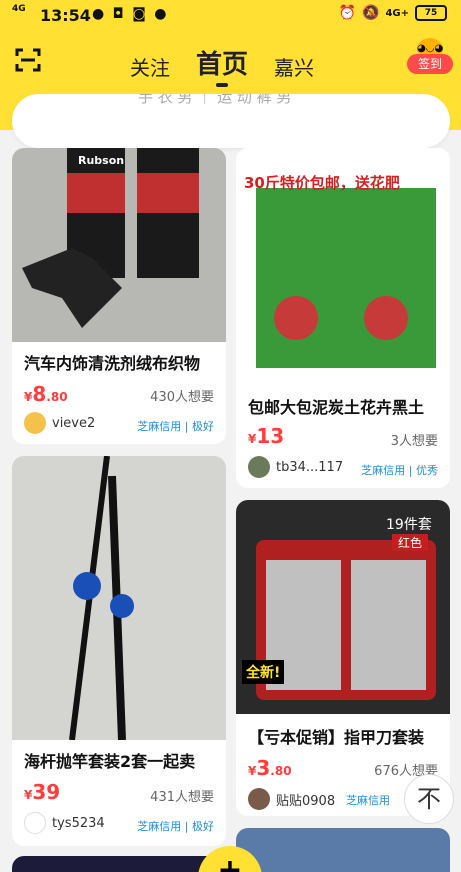 This screenshot has height=872, width=461. What do you see at coordinates (397, 13) in the screenshot?
I see `network-indicator: 4G+` at bounding box center [397, 13].